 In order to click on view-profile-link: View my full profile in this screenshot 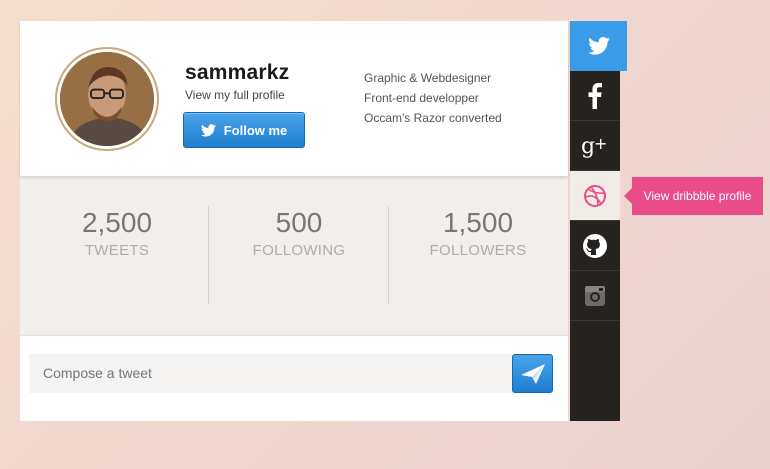, I will do `click(235, 95)`.